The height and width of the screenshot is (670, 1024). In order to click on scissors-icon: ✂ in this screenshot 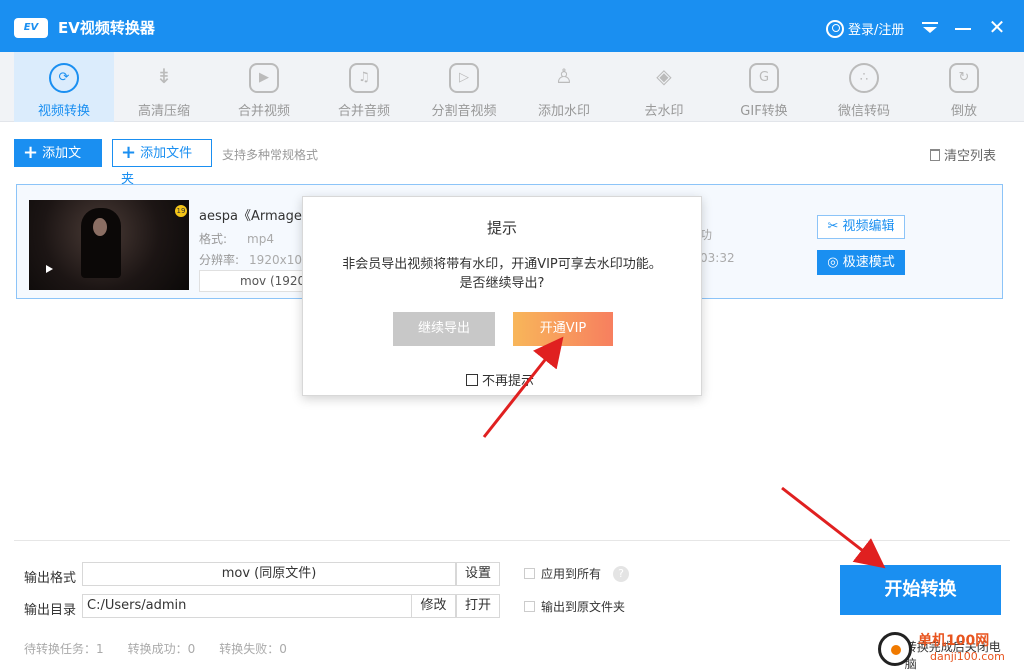, I will do `click(835, 226)`.